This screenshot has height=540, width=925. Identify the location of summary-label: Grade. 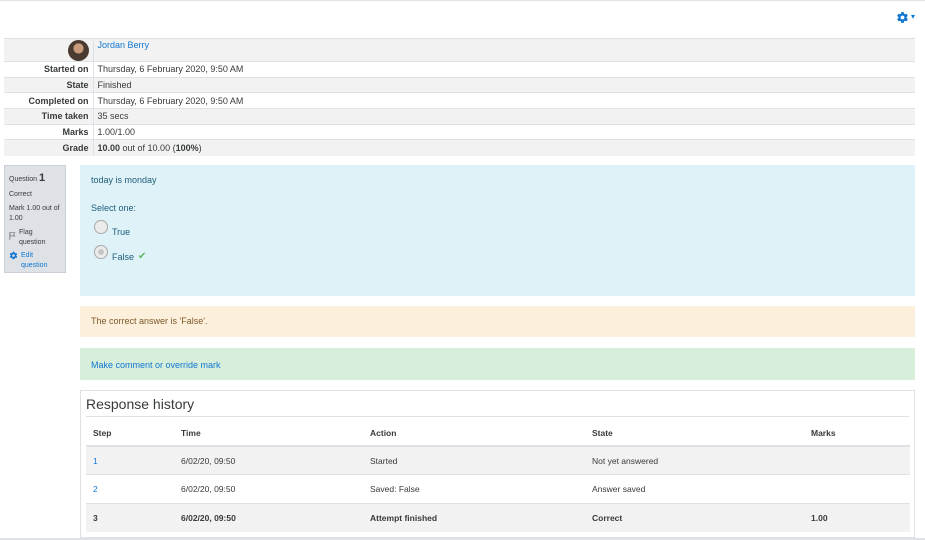
(49, 147).